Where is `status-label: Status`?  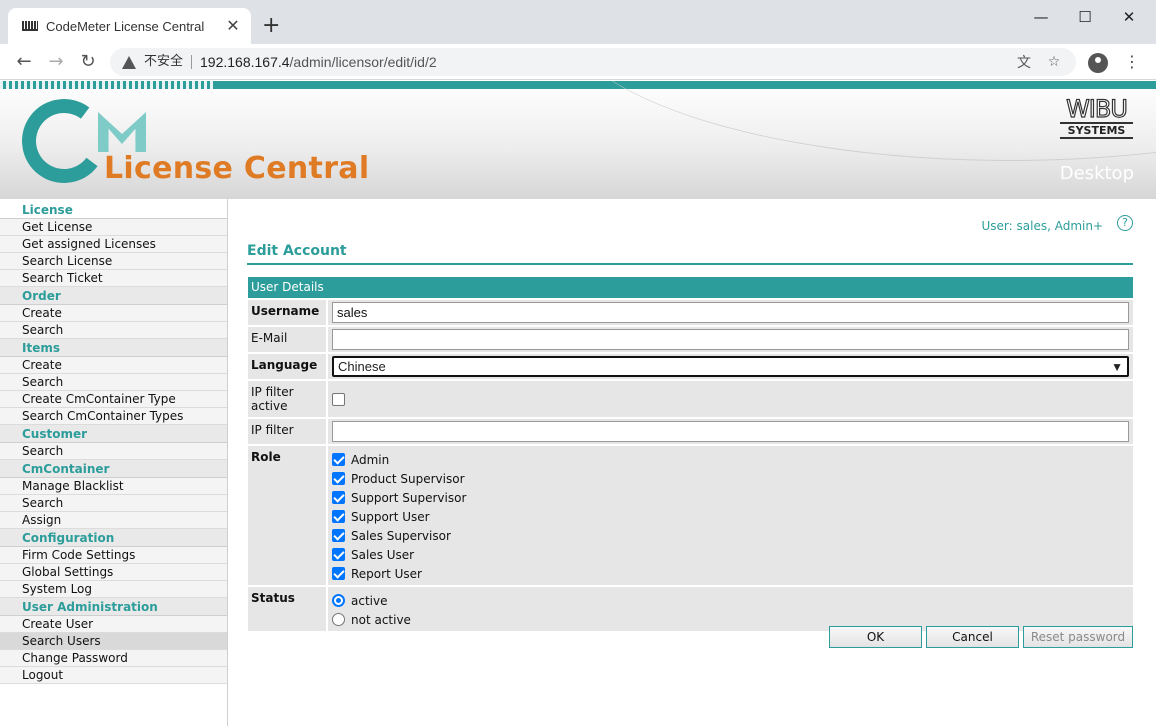 status-label: Status is located at coordinates (288, 609).